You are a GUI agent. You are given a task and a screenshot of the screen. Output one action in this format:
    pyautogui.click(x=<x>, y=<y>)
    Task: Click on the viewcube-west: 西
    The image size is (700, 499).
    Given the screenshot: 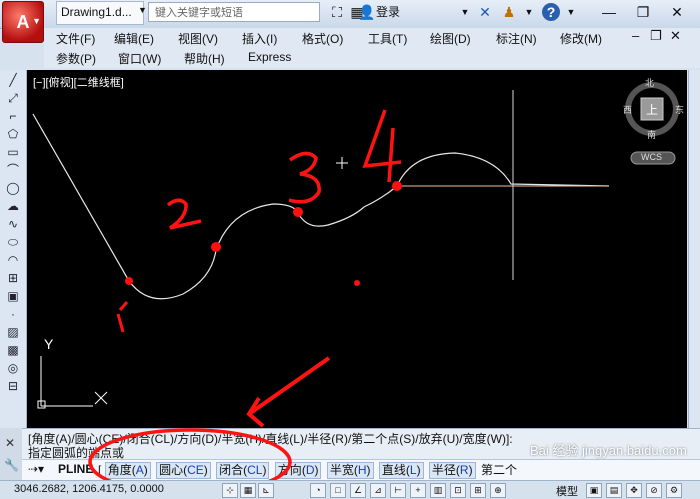 What is the action you would take?
    pyautogui.click(x=627, y=109)
    